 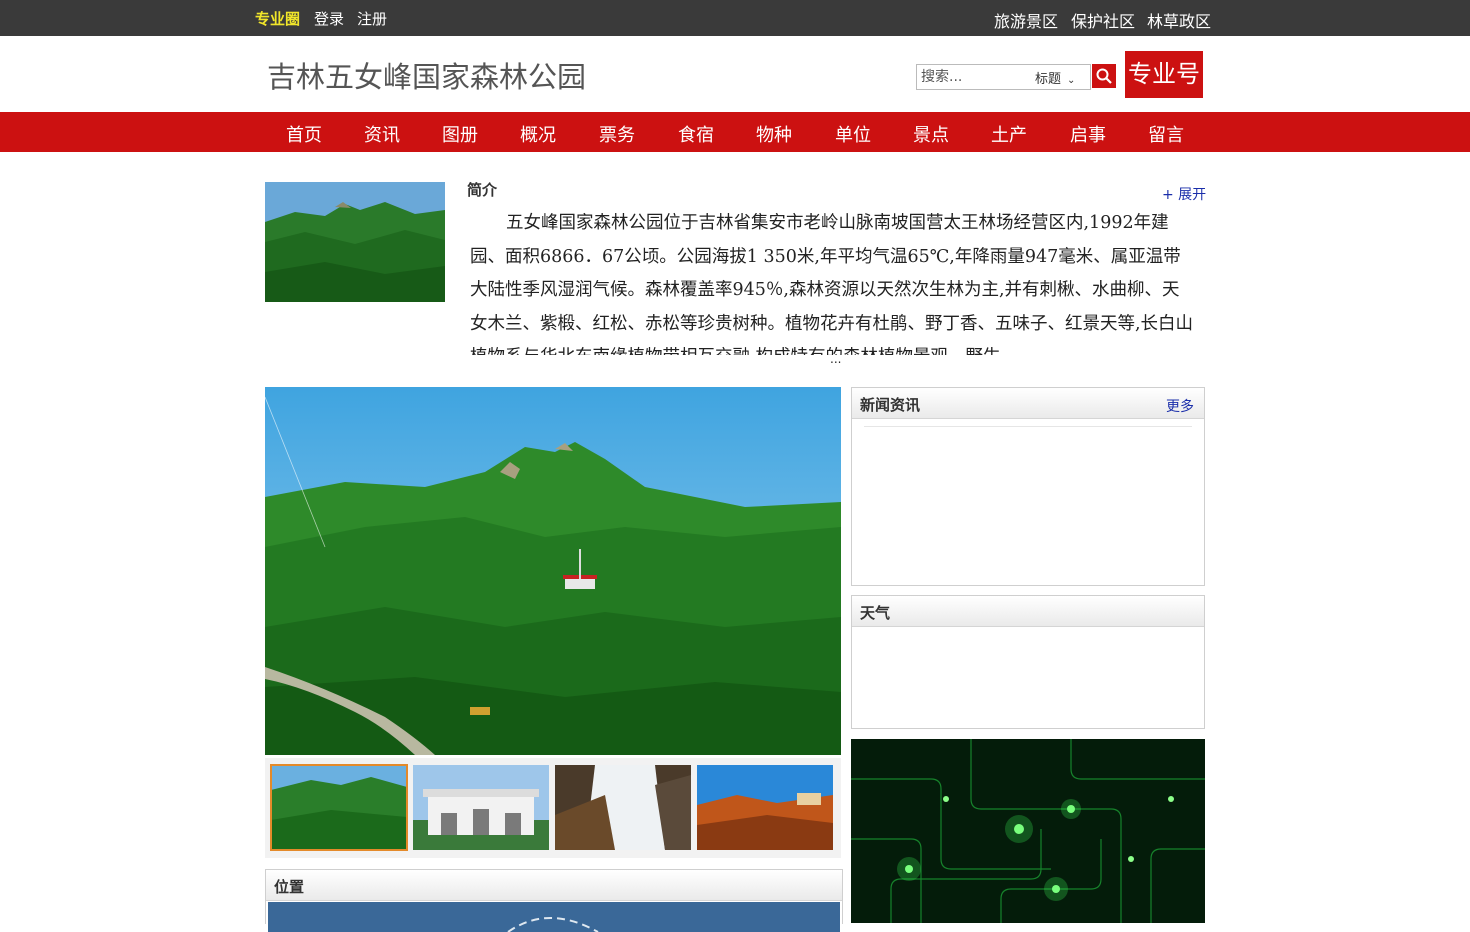 What do you see at coordinates (1028, 611) in the screenshot?
I see `weather-panel-header: 天气` at bounding box center [1028, 611].